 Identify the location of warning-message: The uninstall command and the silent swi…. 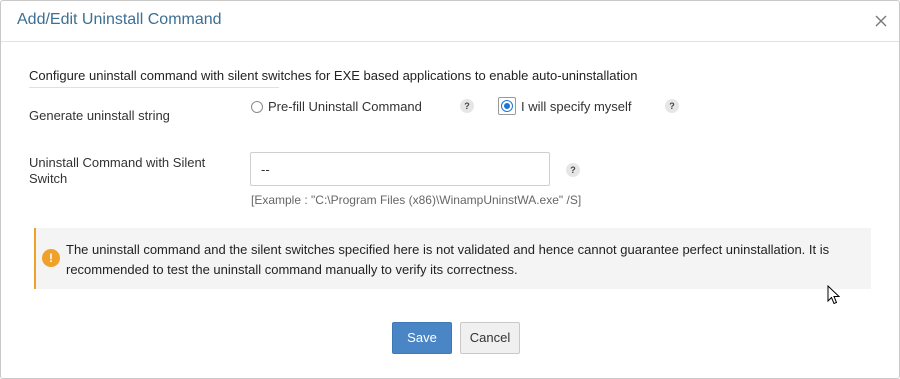
(448, 259).